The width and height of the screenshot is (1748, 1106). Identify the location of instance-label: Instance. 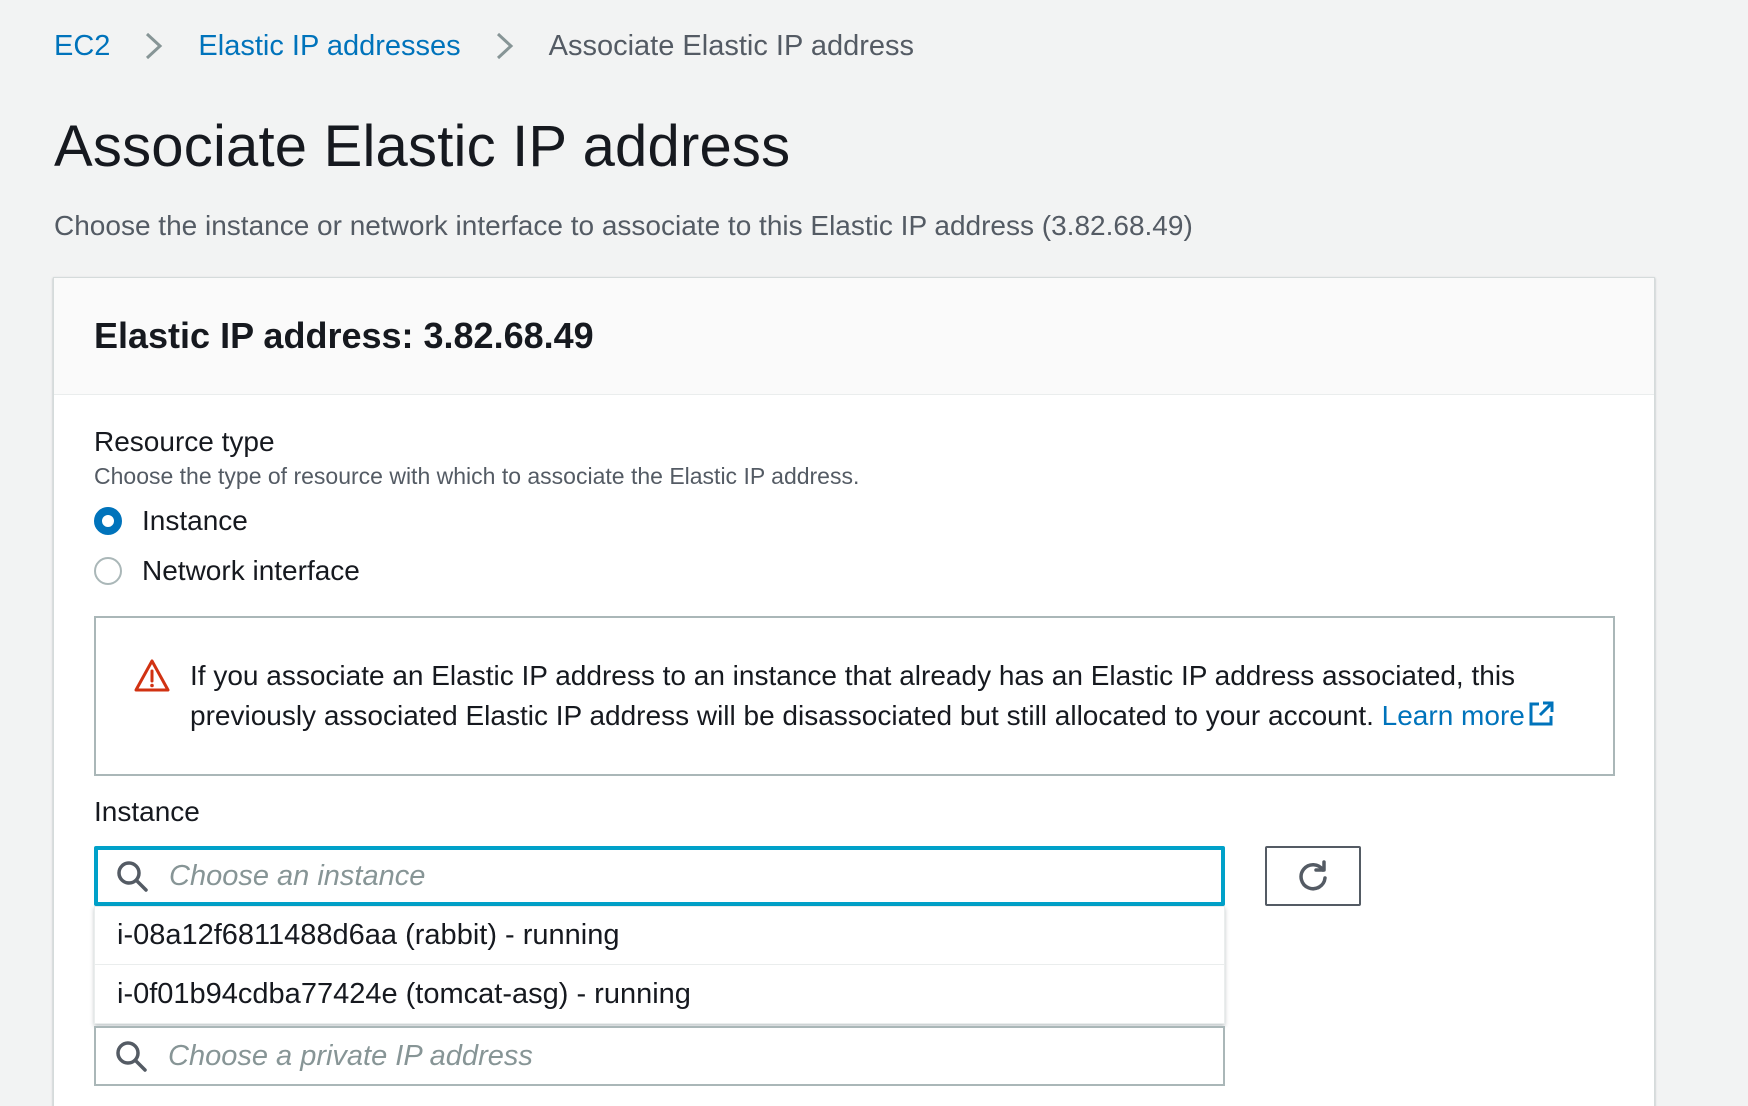
(147, 811).